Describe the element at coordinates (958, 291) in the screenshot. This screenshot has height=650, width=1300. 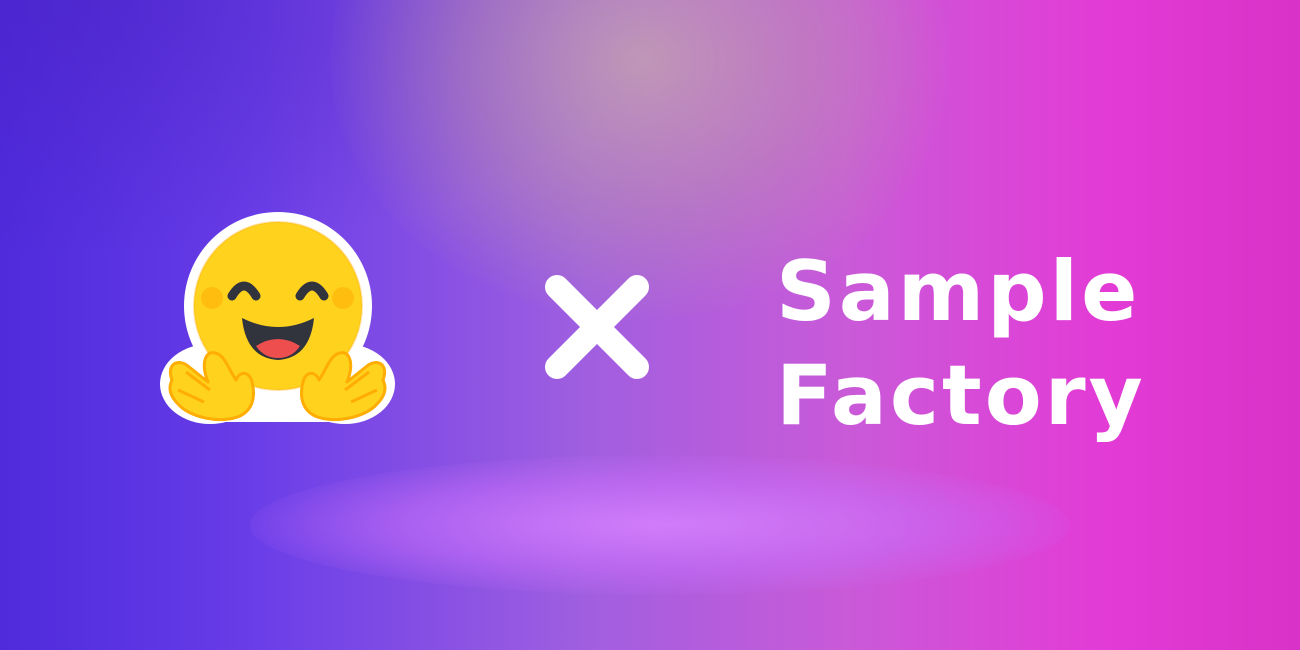
I see `brand-title-line1: Sample` at that location.